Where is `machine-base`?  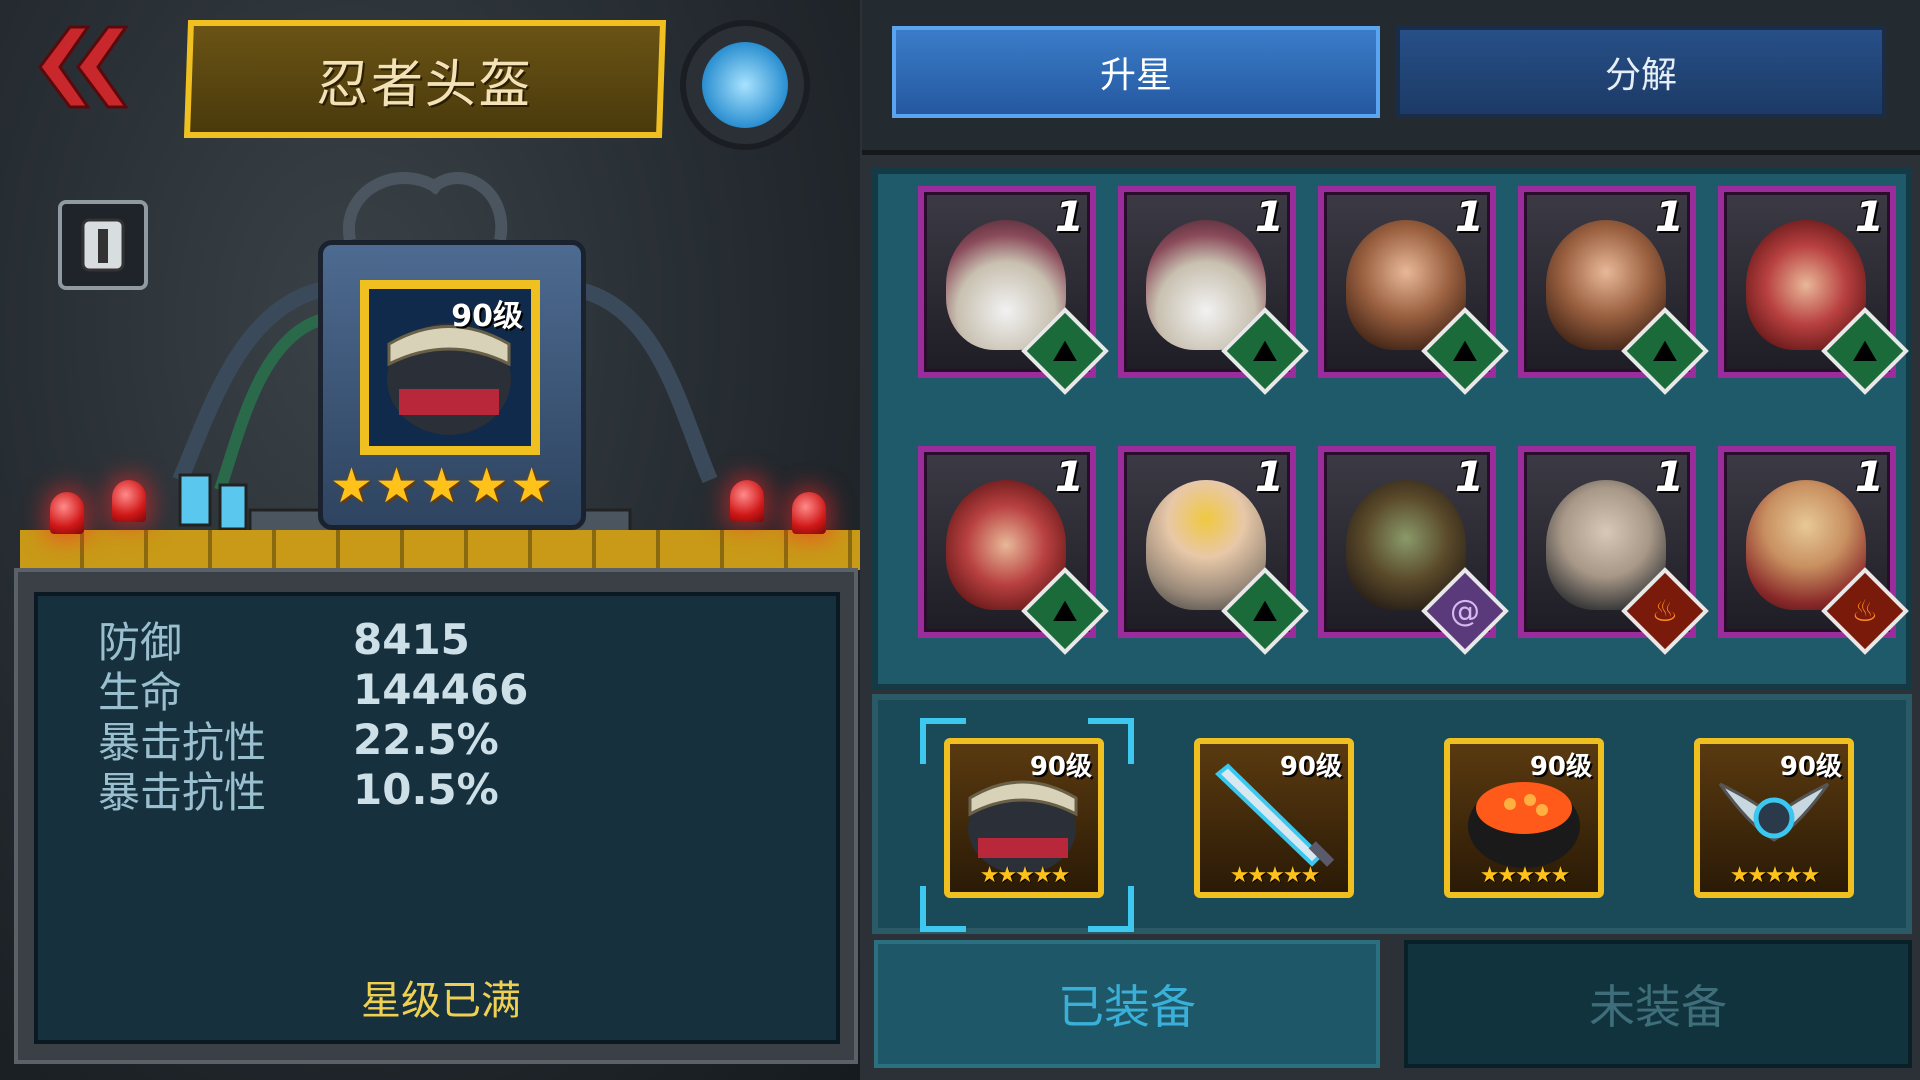 machine-base is located at coordinates (440, 550).